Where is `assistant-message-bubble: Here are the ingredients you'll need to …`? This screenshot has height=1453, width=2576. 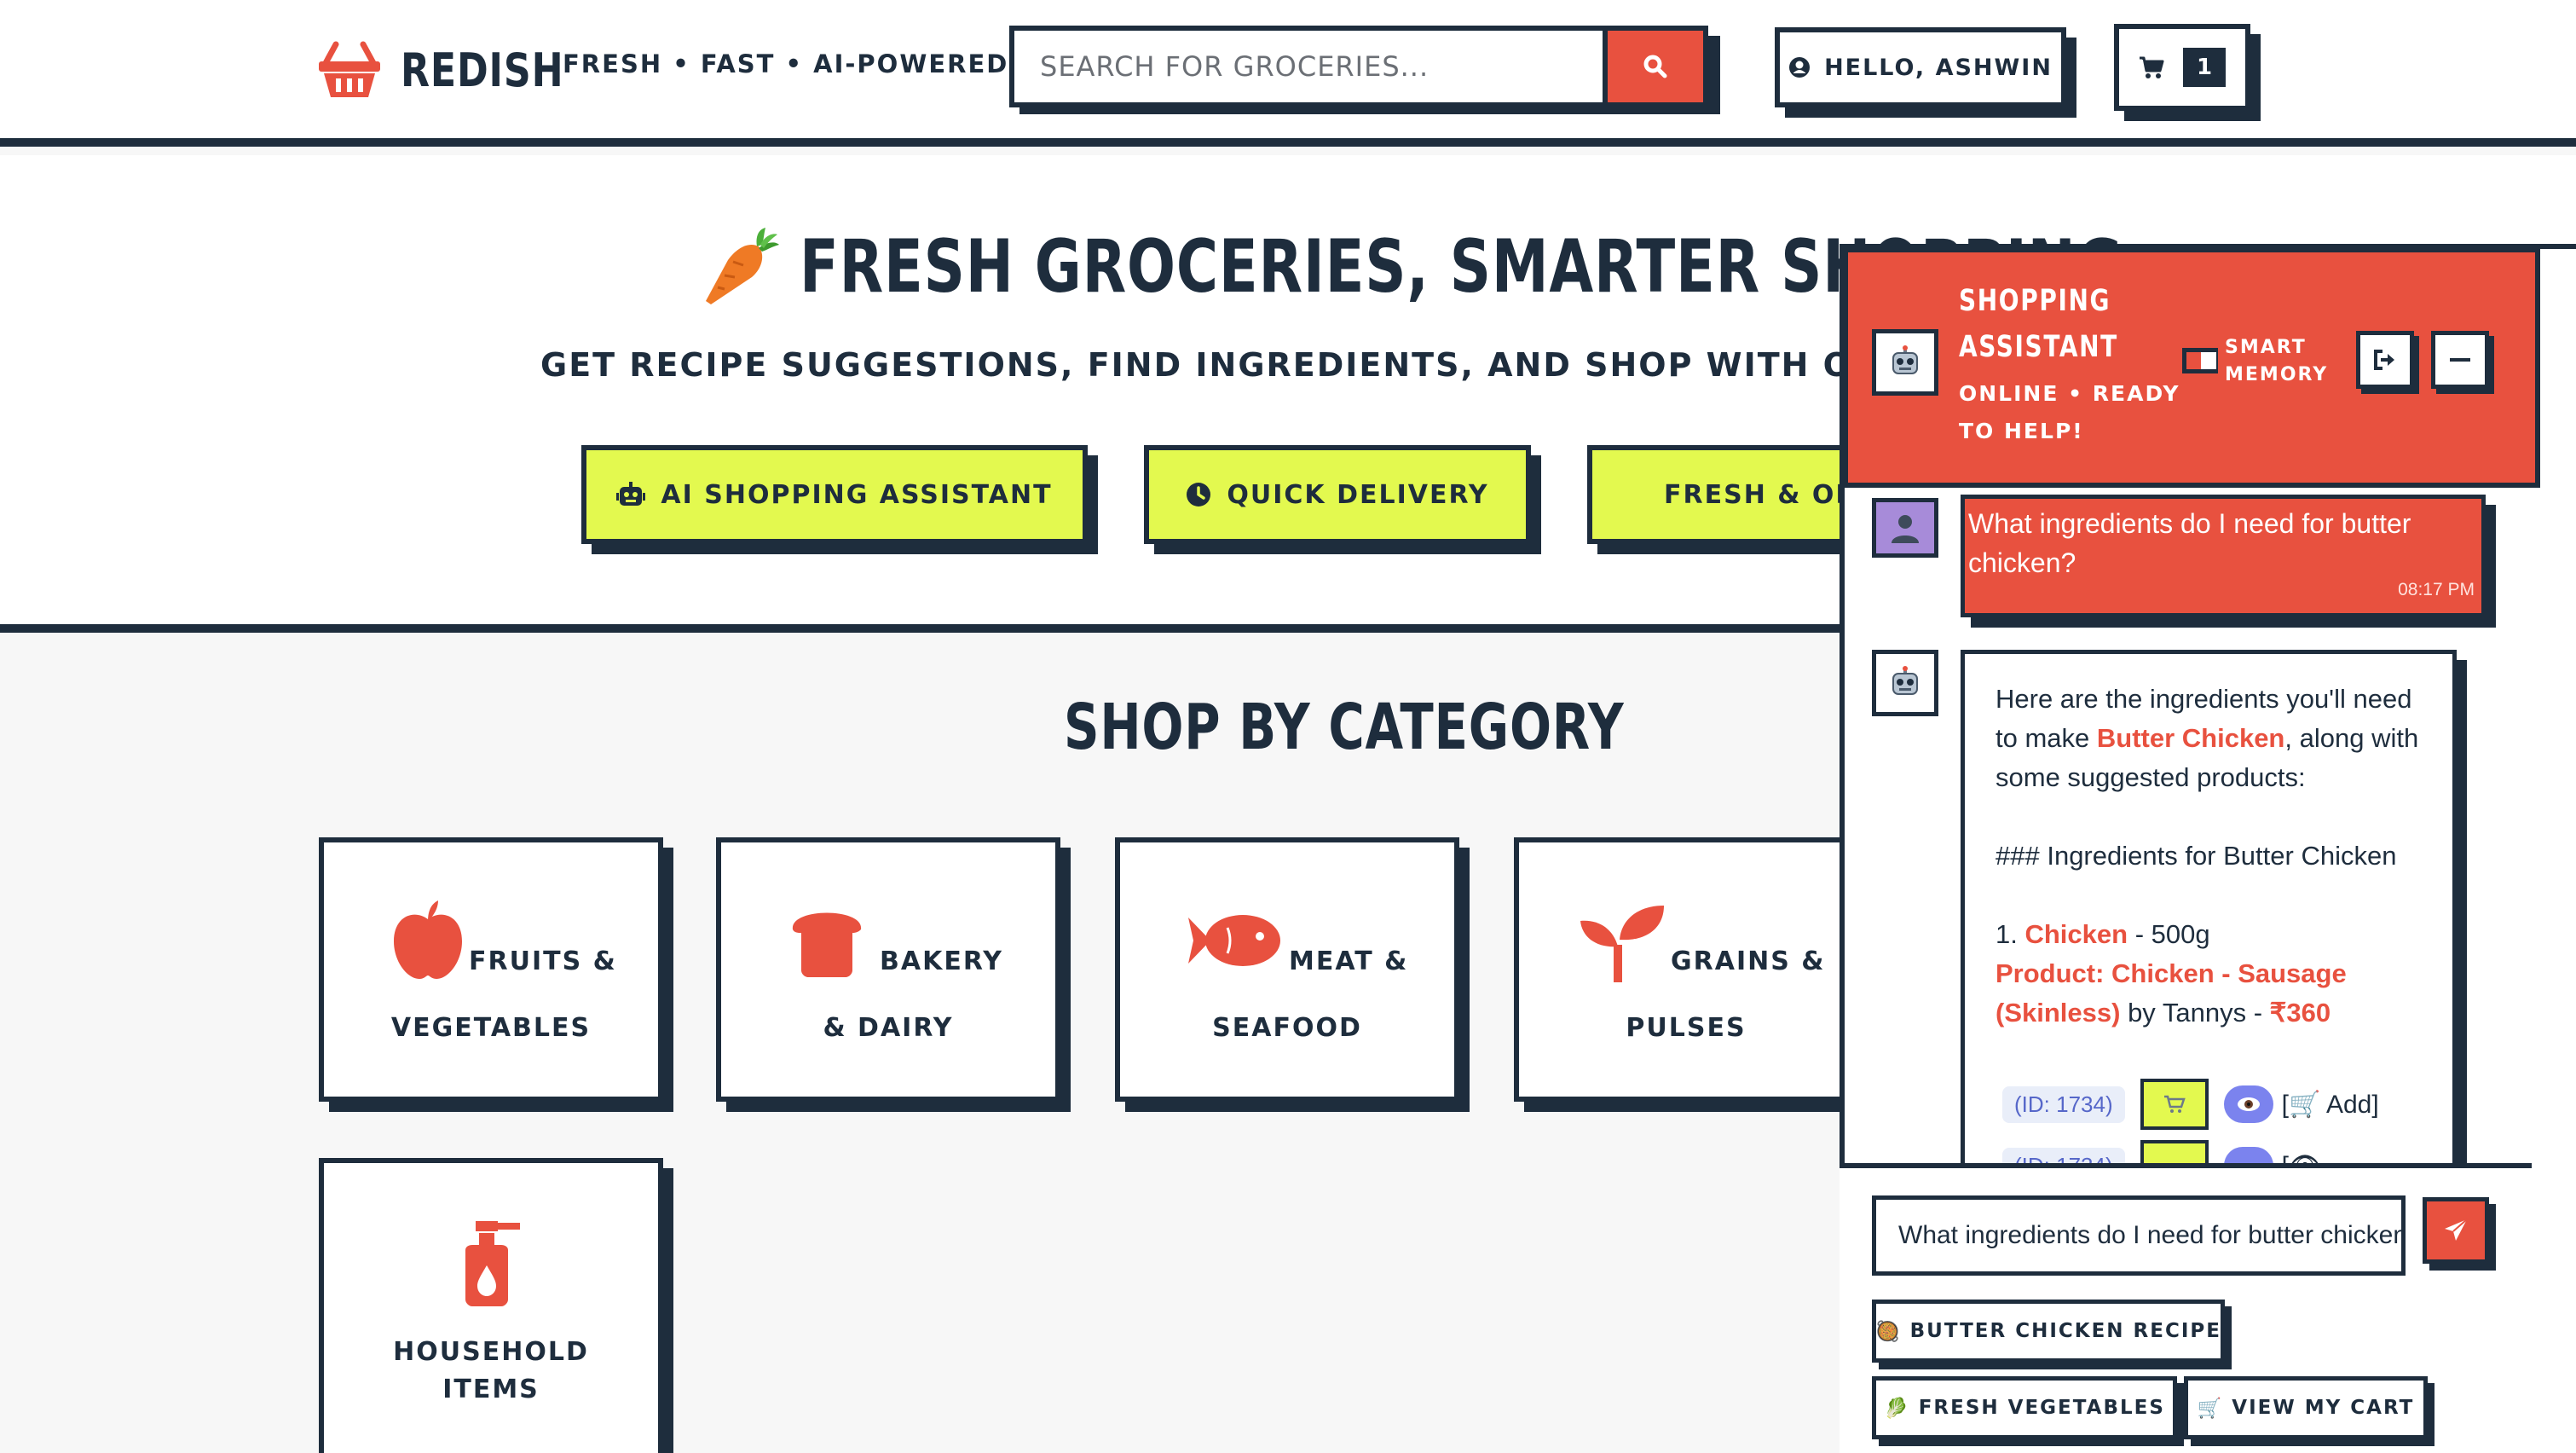
assistant-message-bubble: Here are the ingredients you'll need to … is located at coordinates (2209, 910).